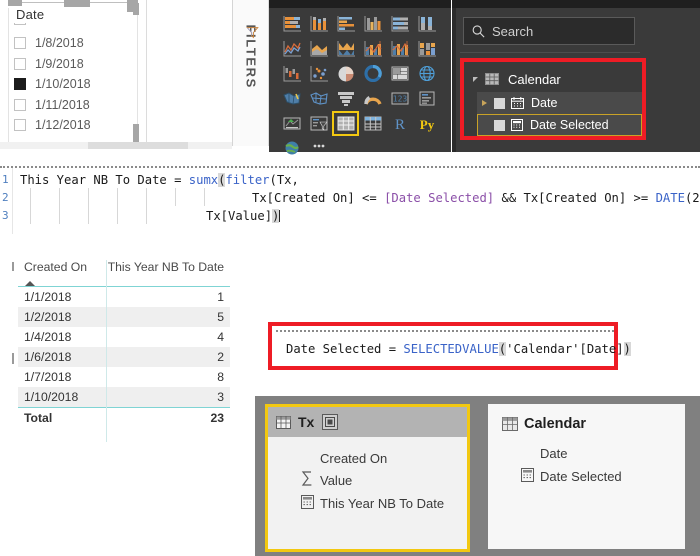 The image size is (700, 556). Describe the element at coordinates (426, 48) in the screenshot. I see `ribbon-chart-icon` at that location.